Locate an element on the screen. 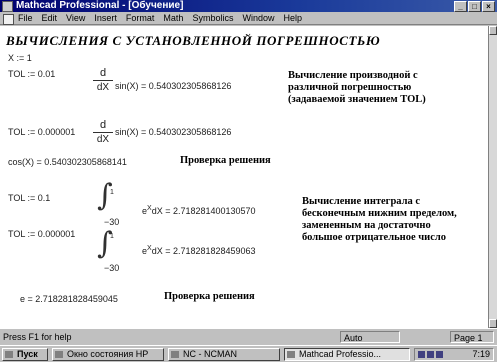 This screenshot has width=497, height=362. derivative-result-1: sin(X) = 0.540302305868126 is located at coordinates (173, 86).